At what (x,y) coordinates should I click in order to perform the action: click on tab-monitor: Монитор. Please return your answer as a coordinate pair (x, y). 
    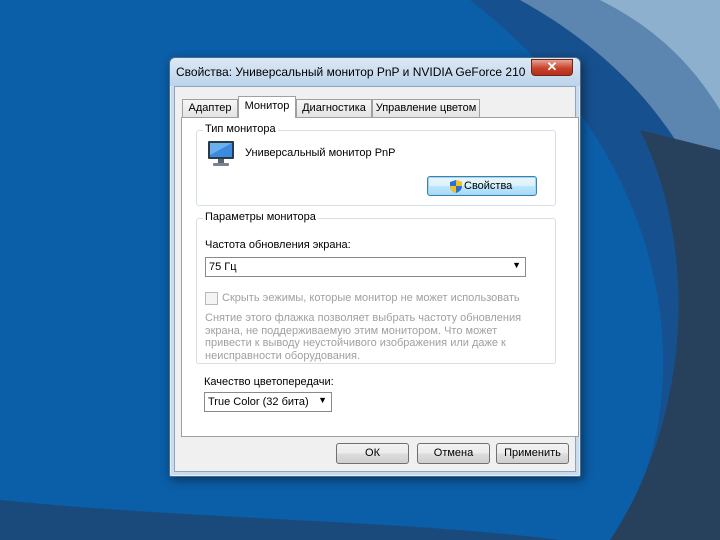
    Looking at the image, I should click on (267, 107).